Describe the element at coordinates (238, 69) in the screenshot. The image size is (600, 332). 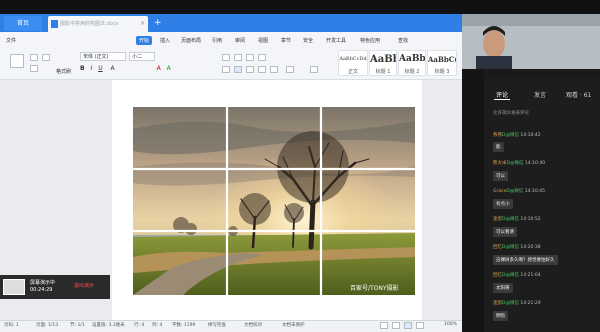
I see `align-center-icon` at that location.